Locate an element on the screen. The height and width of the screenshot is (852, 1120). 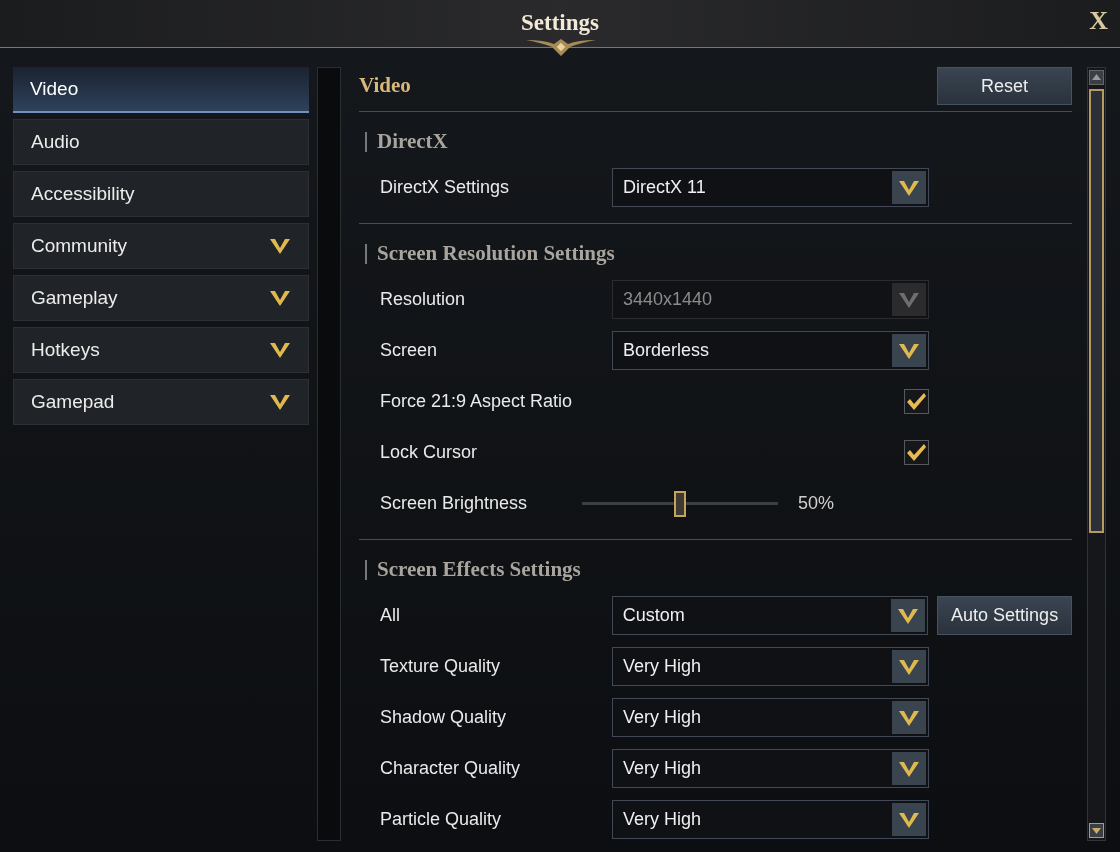
slider-value: 50% is located at coordinates (816, 503).